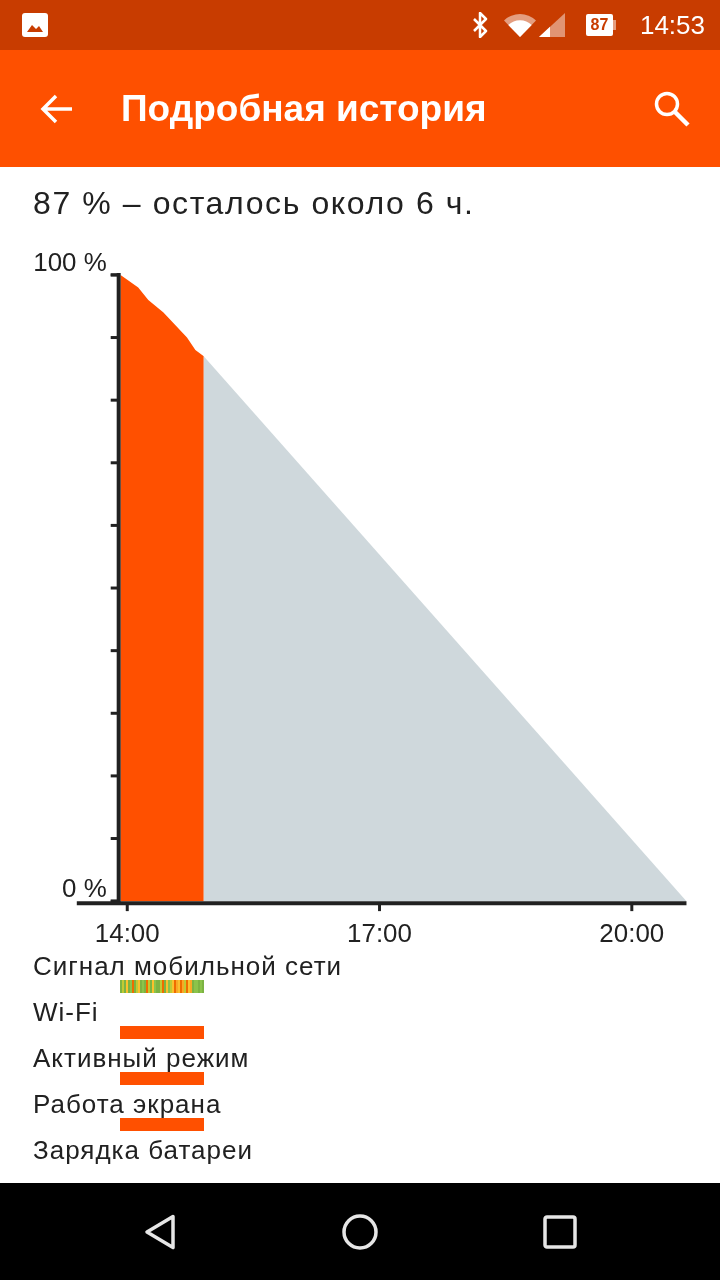  Describe the element at coordinates (672, 25) in the screenshot. I see `status-time: 14:53` at that location.